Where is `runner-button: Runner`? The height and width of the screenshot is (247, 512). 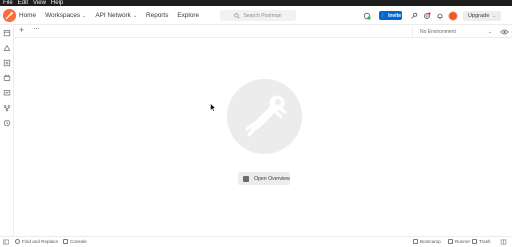 runner-button: Runner is located at coordinates (459, 241).